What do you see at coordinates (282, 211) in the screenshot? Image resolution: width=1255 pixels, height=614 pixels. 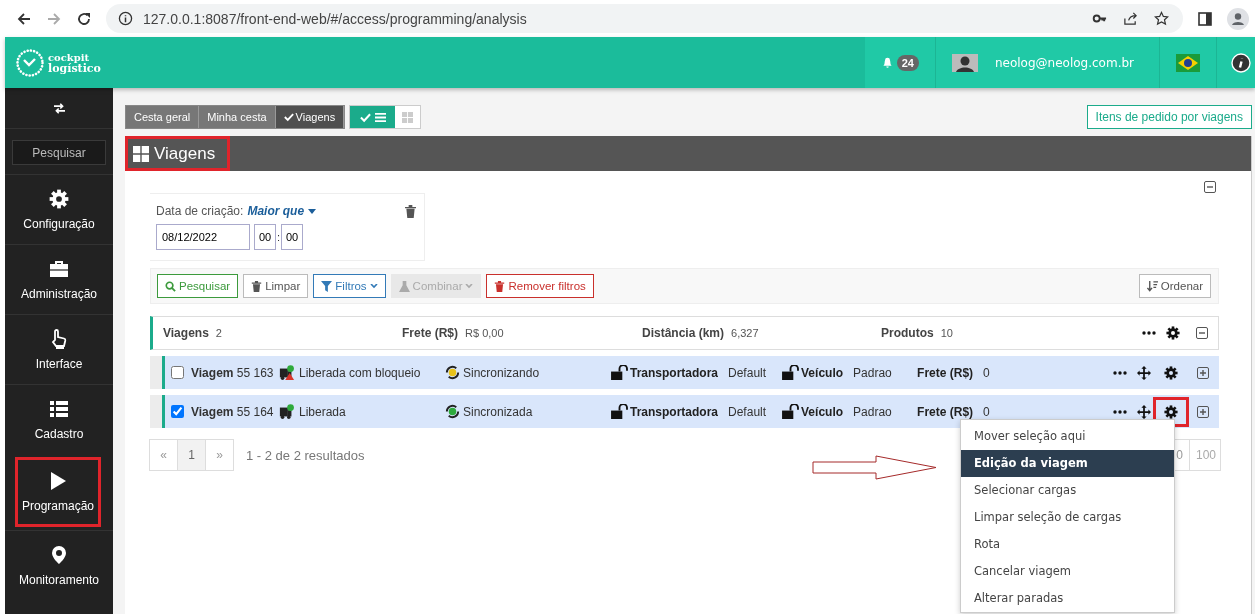 I see `operator-dropdown: Maior que` at bounding box center [282, 211].